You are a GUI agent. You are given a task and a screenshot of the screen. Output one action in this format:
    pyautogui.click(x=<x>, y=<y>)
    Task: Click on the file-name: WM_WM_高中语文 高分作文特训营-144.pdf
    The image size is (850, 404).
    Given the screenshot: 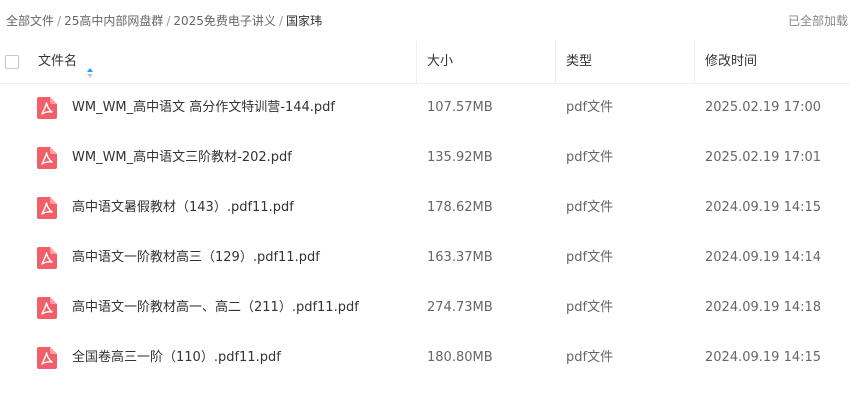 What is the action you would take?
    pyautogui.click(x=203, y=108)
    